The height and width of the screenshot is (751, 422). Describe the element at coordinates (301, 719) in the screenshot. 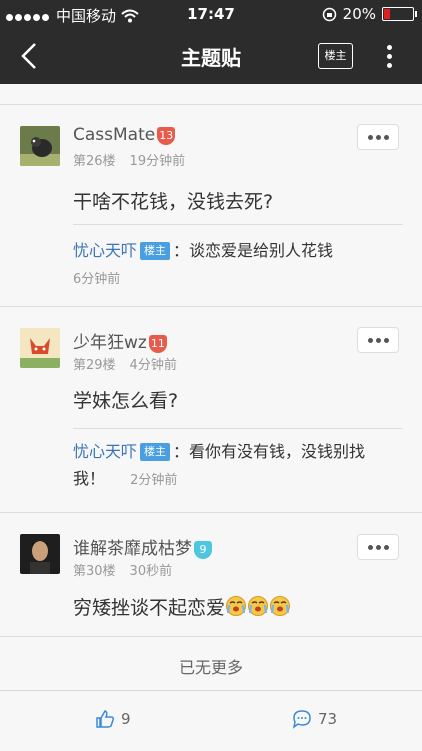

I see `comment-icon` at that location.